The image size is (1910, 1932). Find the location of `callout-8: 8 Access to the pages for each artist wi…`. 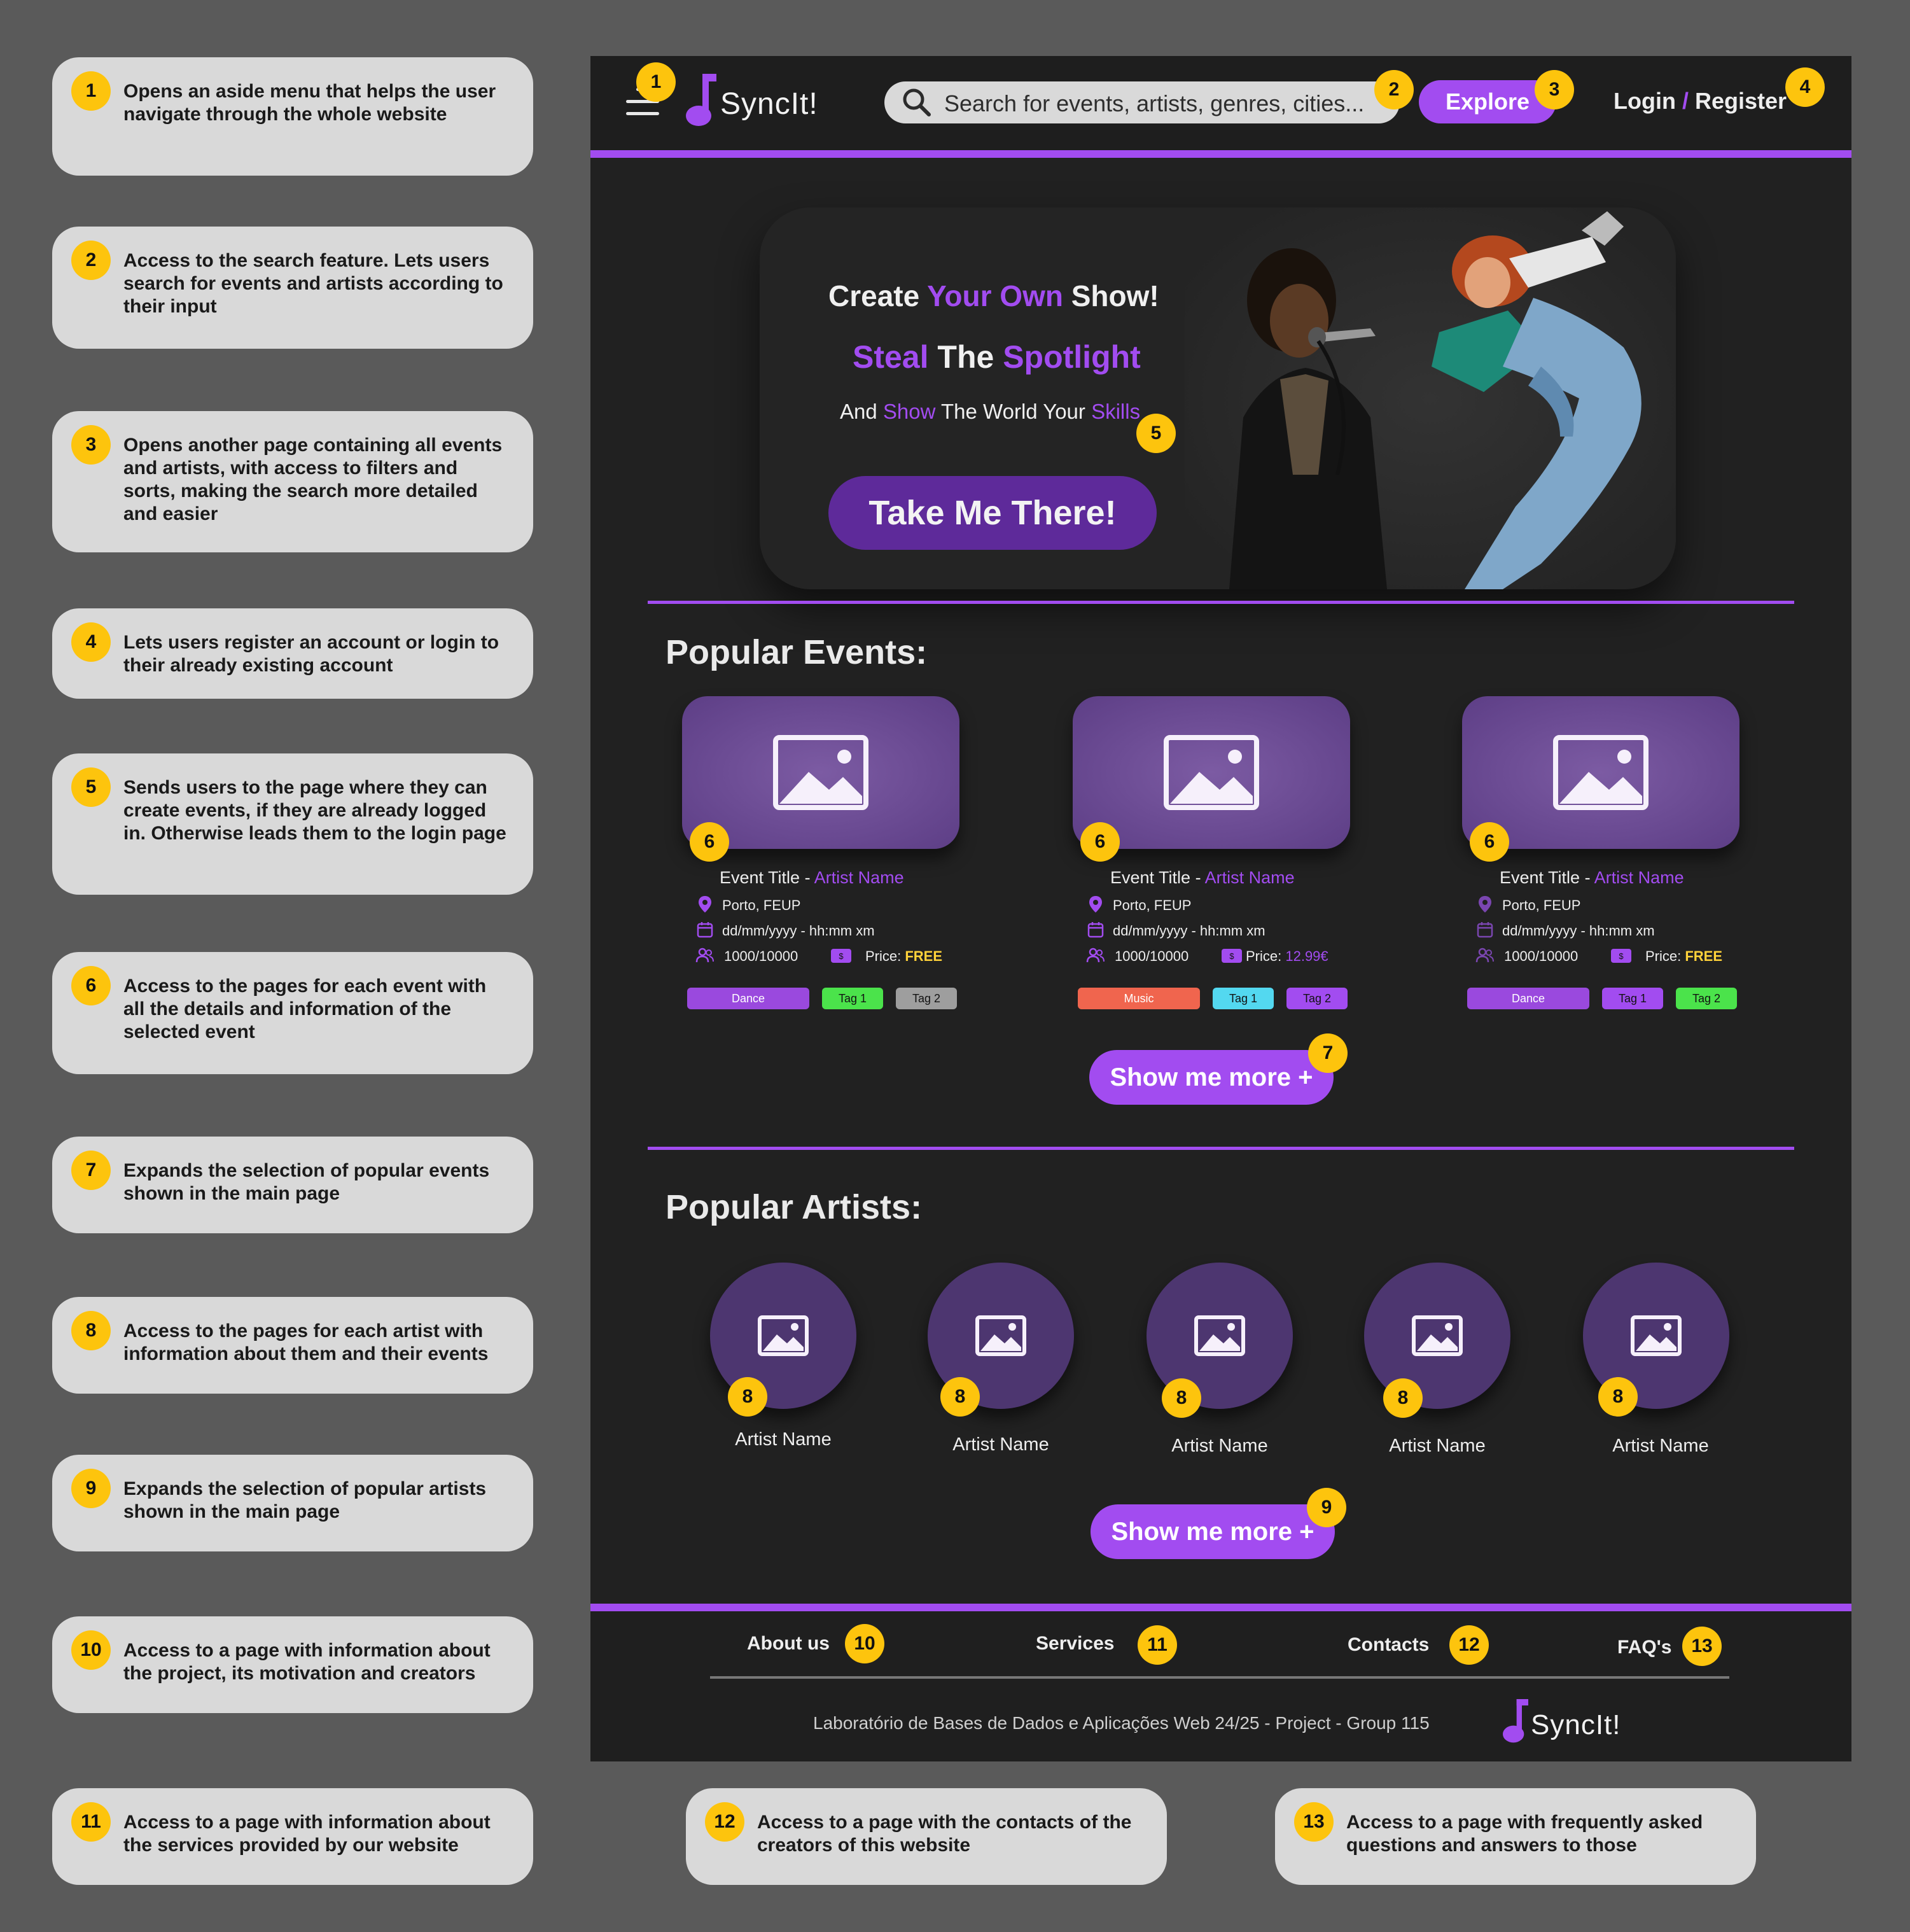

callout-8: 8 Access to the pages for each artist wi… is located at coordinates (292, 1345).